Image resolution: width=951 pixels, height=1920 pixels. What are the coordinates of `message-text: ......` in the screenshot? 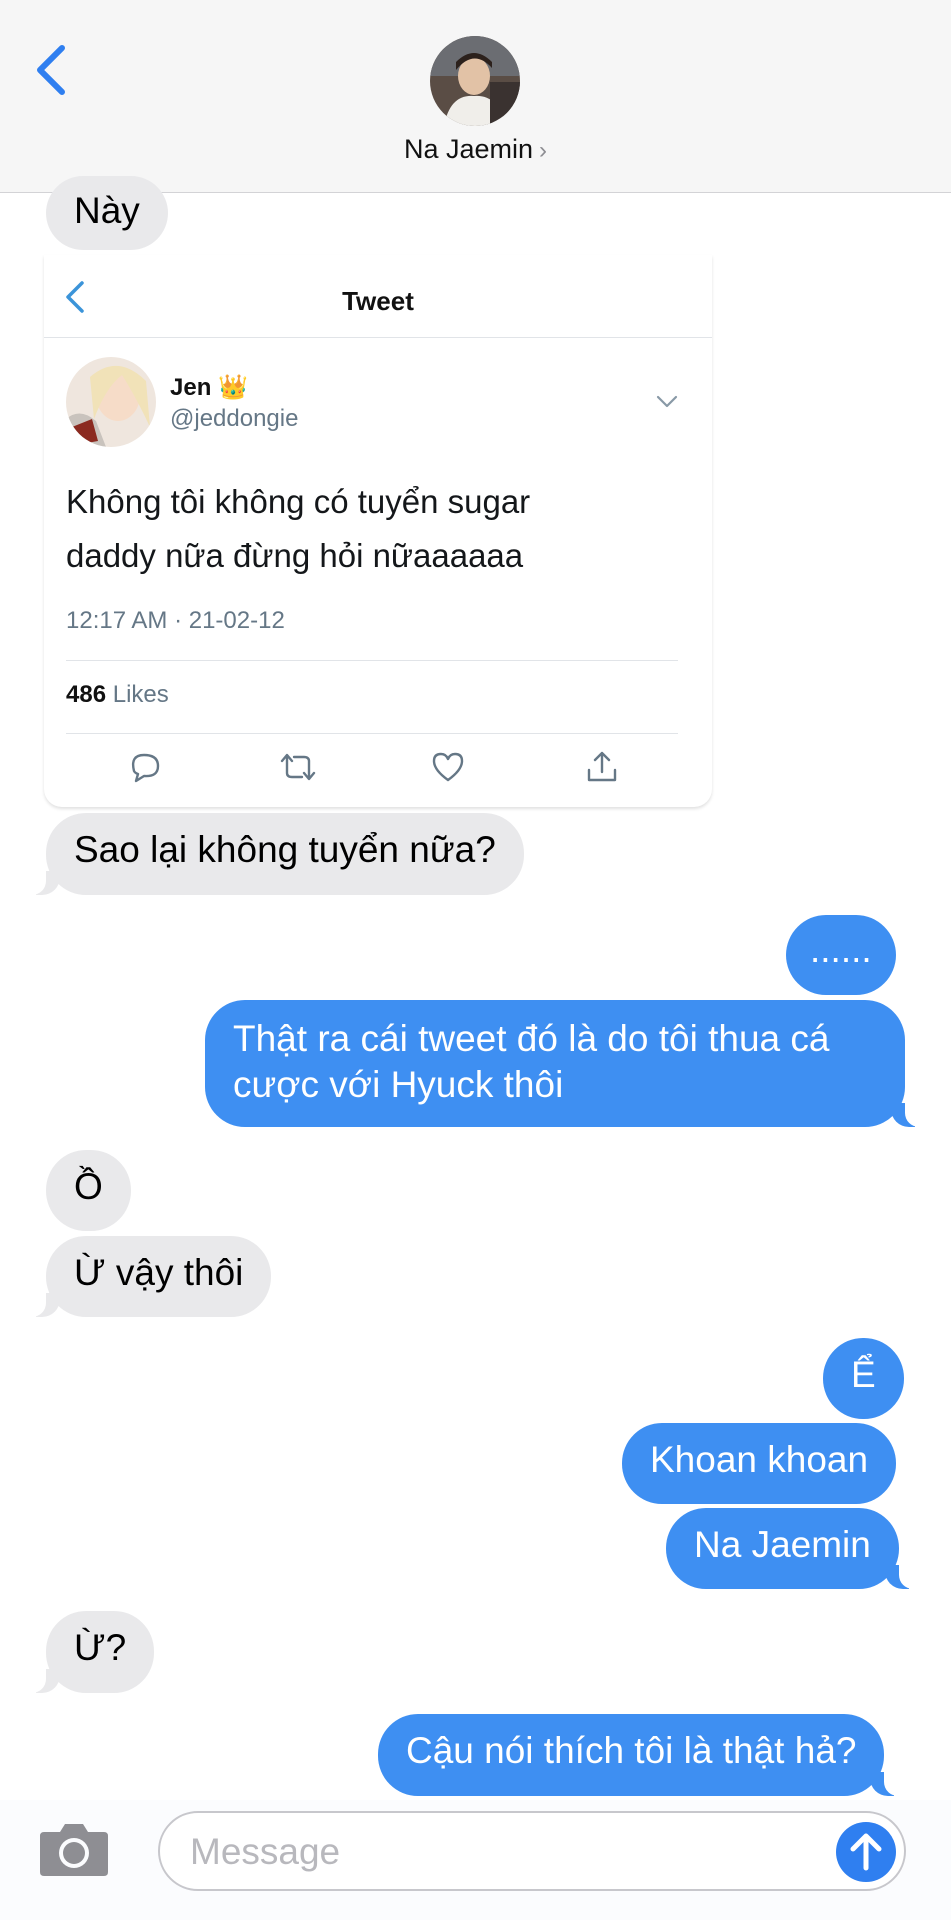 It's located at (841, 949).